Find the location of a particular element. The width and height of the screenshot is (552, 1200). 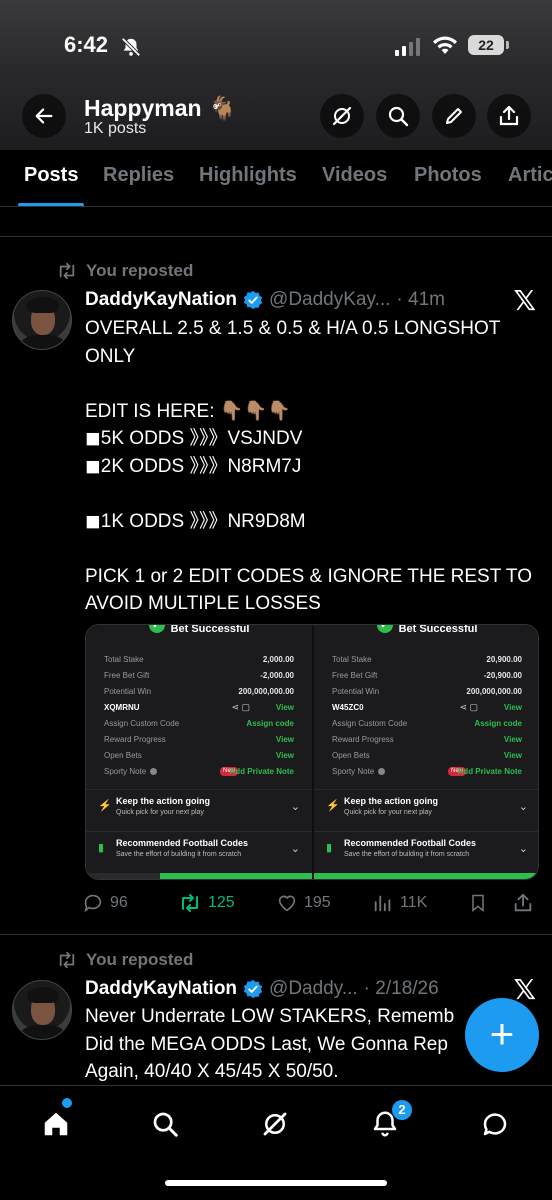

grok-button is located at coordinates (342, 116).